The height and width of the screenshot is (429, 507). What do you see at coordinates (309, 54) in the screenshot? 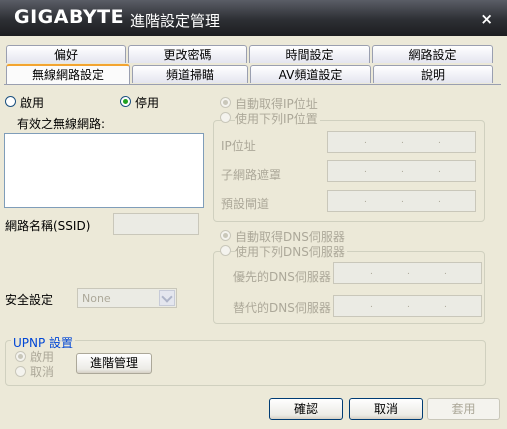
I see `tab-time-settings: 時間設定` at bounding box center [309, 54].